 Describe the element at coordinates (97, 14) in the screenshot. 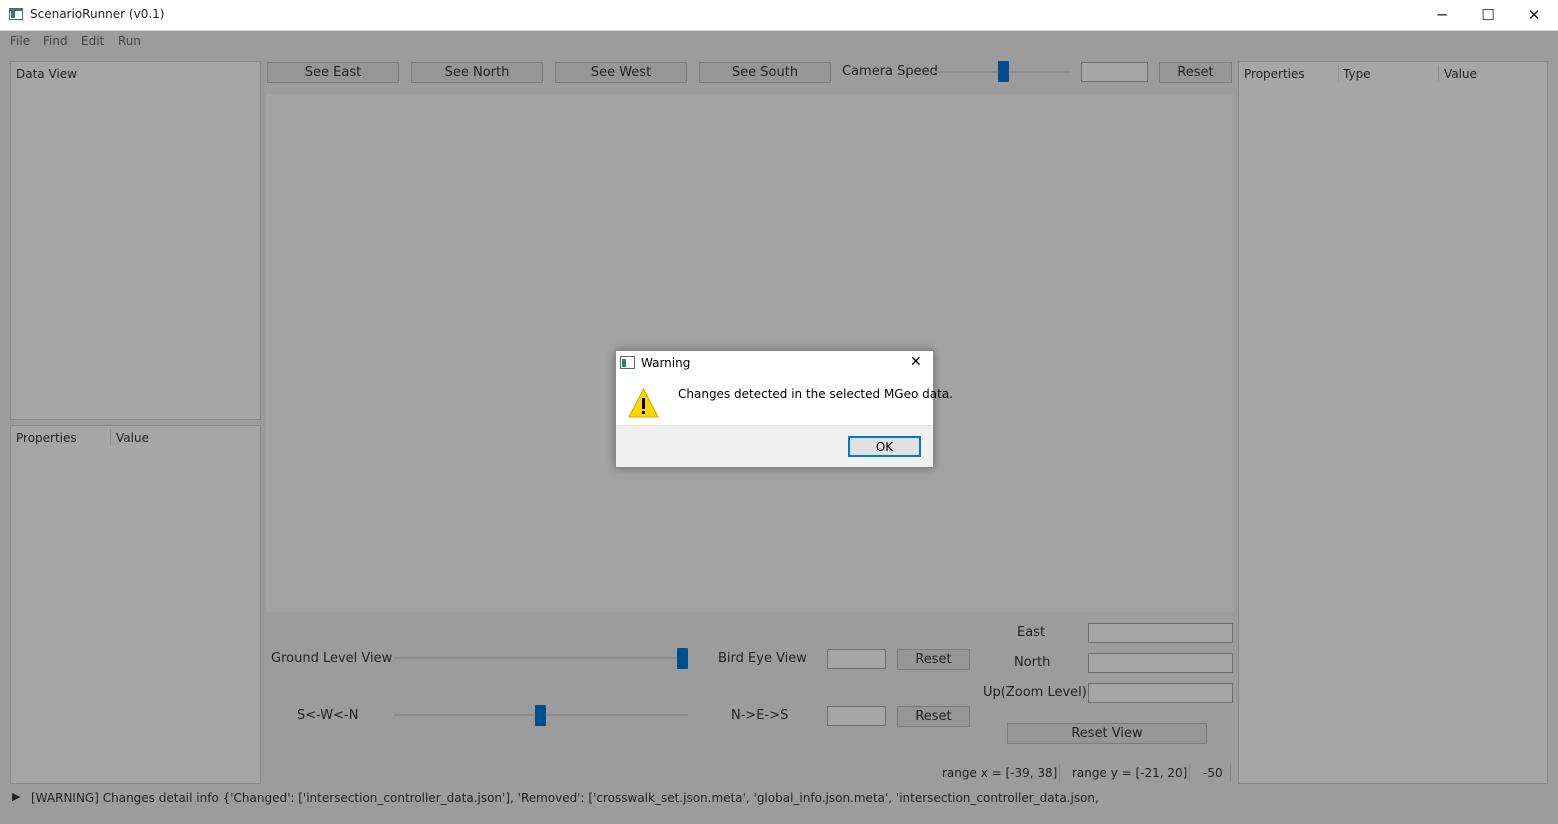

I see `window-title: ScenarioRunner (v0.1)` at that location.